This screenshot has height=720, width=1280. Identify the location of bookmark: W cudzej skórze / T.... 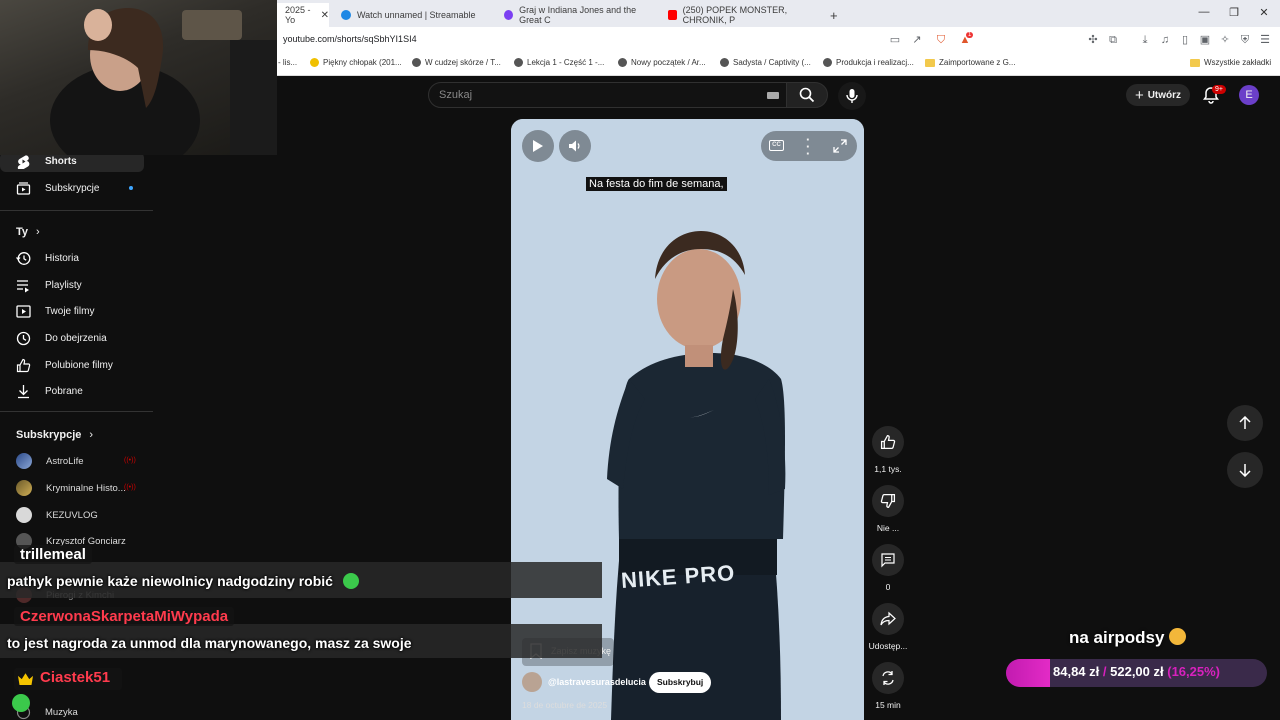
(456, 62).